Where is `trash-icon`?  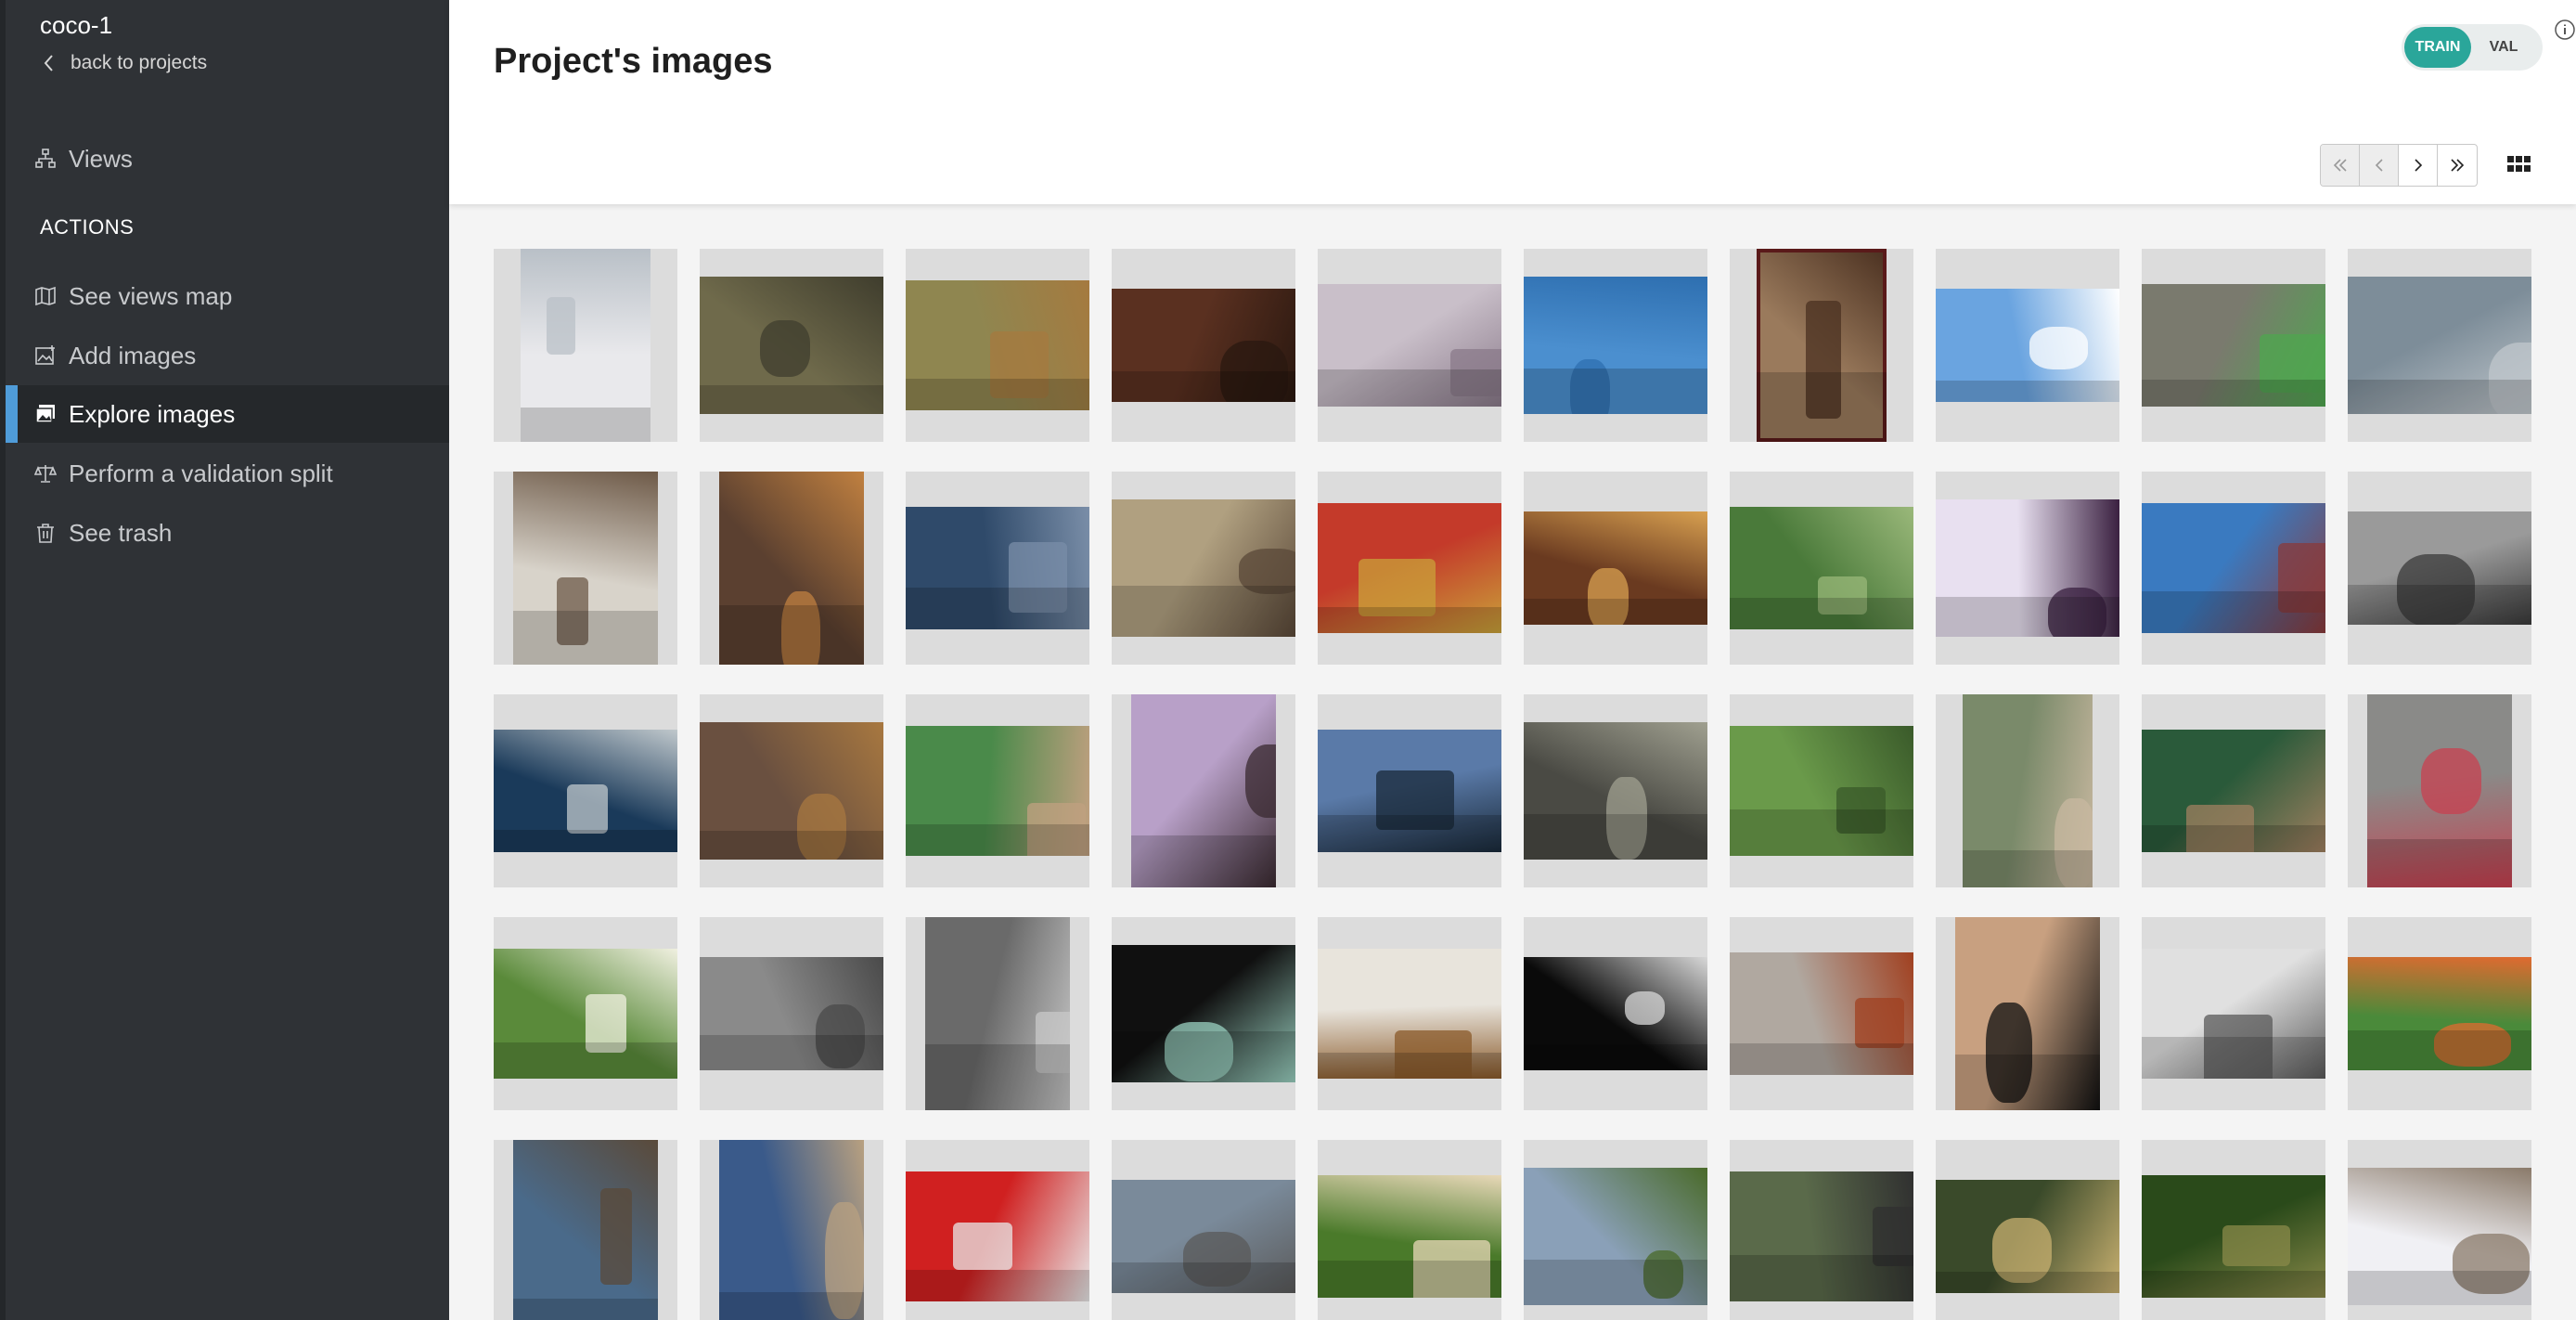 trash-icon is located at coordinates (45, 533).